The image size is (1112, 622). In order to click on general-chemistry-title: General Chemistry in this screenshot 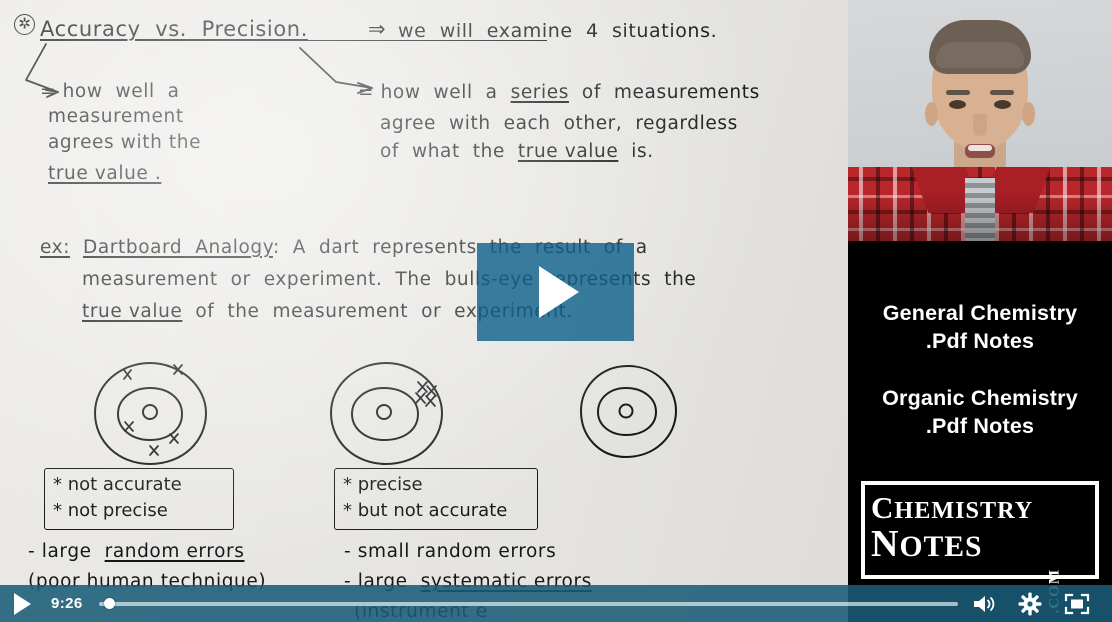, I will do `click(980, 313)`.